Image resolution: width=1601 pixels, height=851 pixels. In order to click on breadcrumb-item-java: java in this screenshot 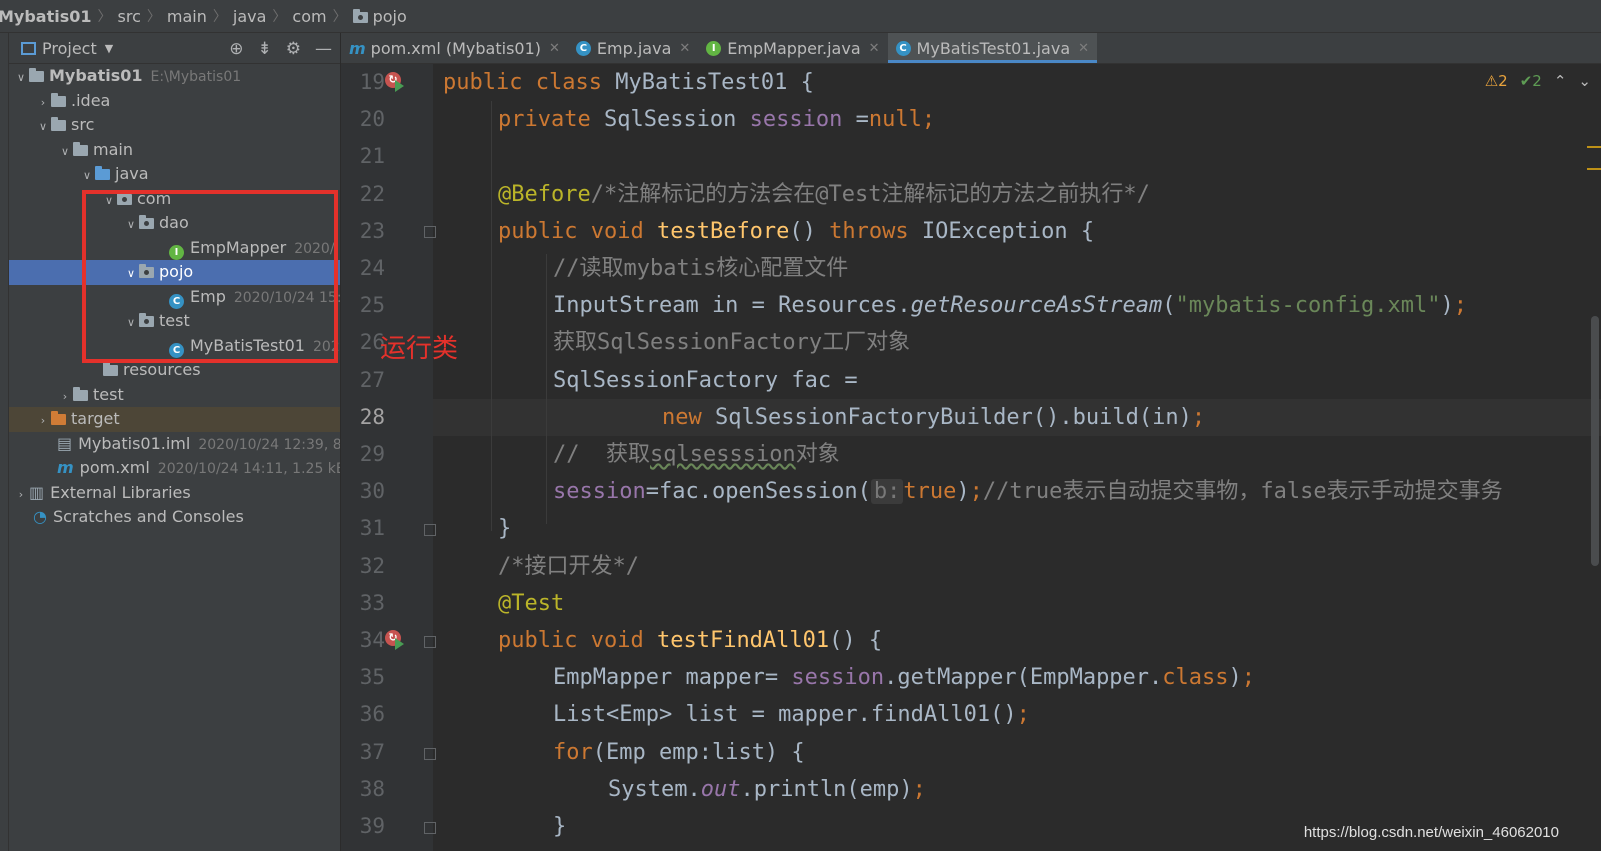, I will do `click(250, 16)`.